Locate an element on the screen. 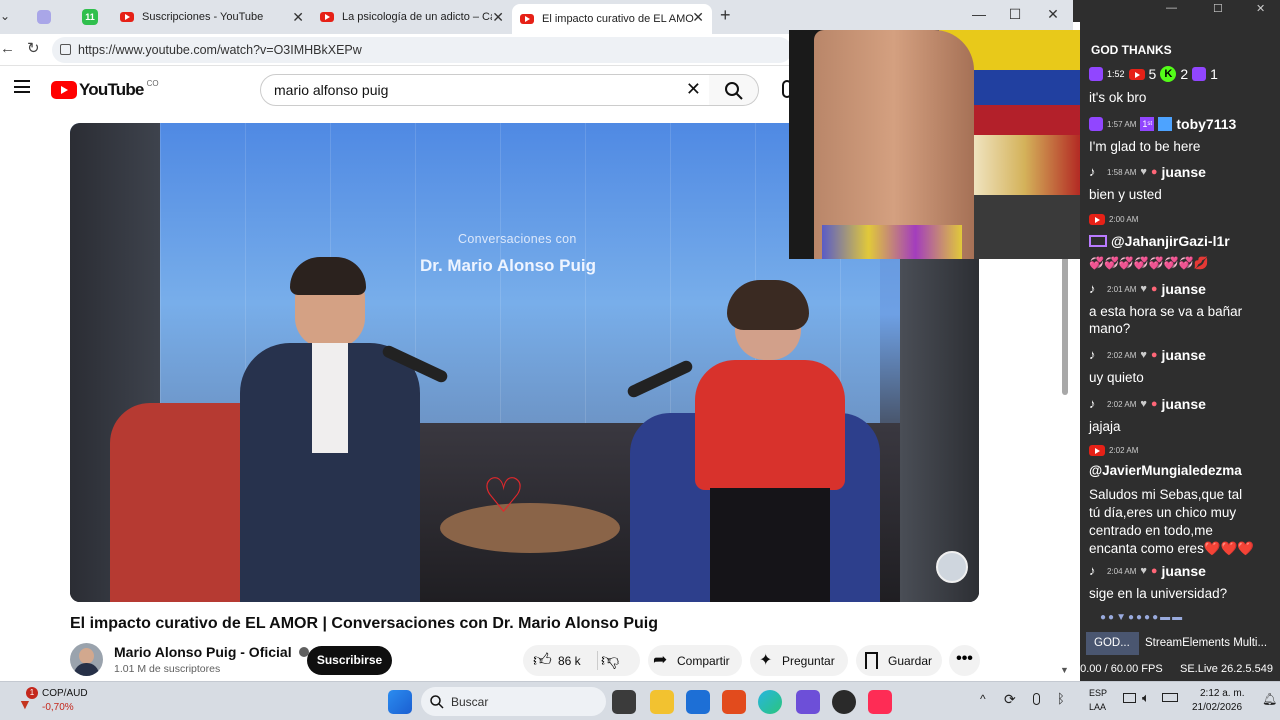 This screenshot has height=720, width=1280. man-figure is located at coordinates (335, 429).